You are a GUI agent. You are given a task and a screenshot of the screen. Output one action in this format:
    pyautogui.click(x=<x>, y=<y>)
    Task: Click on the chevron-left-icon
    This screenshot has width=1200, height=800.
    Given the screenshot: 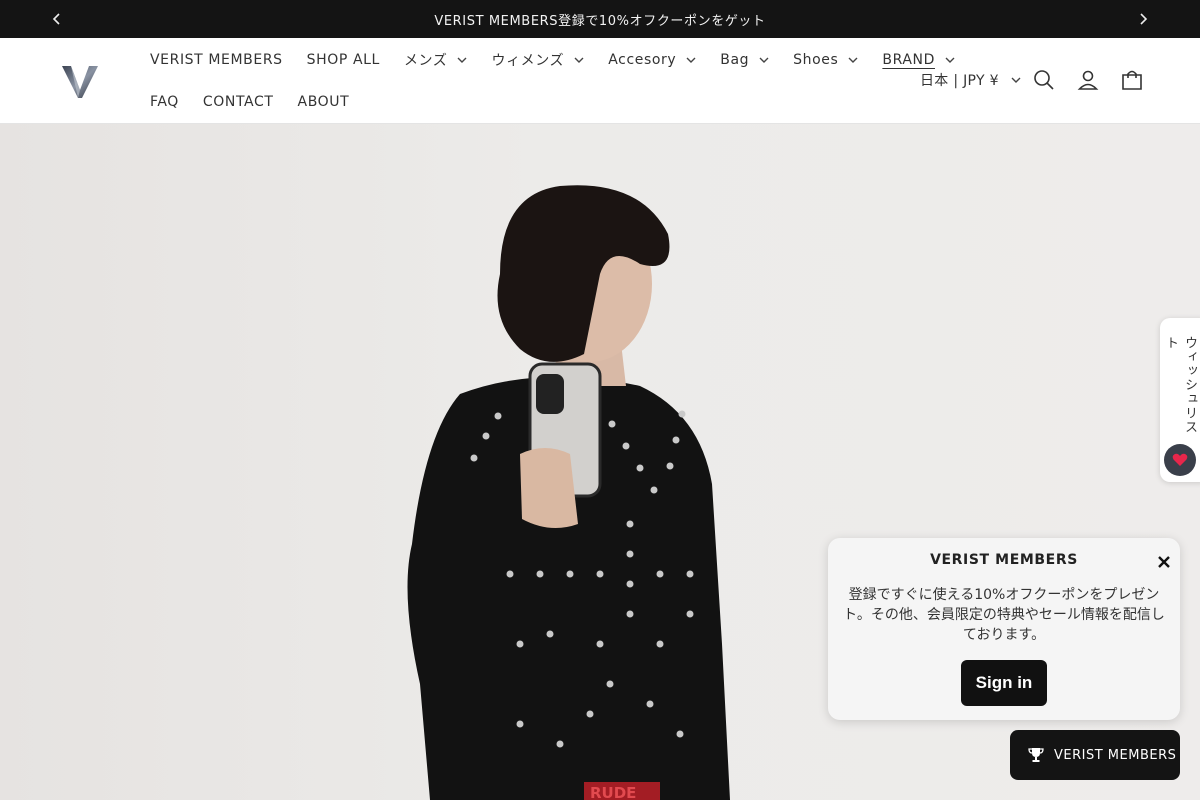 What is the action you would take?
    pyautogui.click(x=56, y=19)
    